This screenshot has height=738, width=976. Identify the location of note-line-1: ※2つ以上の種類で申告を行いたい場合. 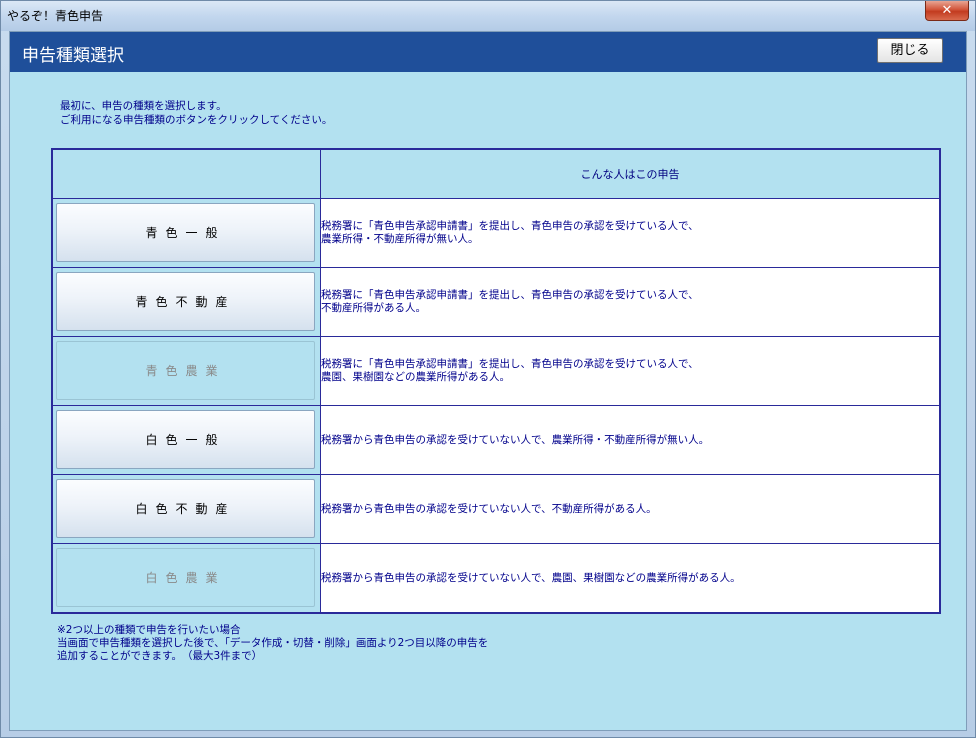
(149, 630).